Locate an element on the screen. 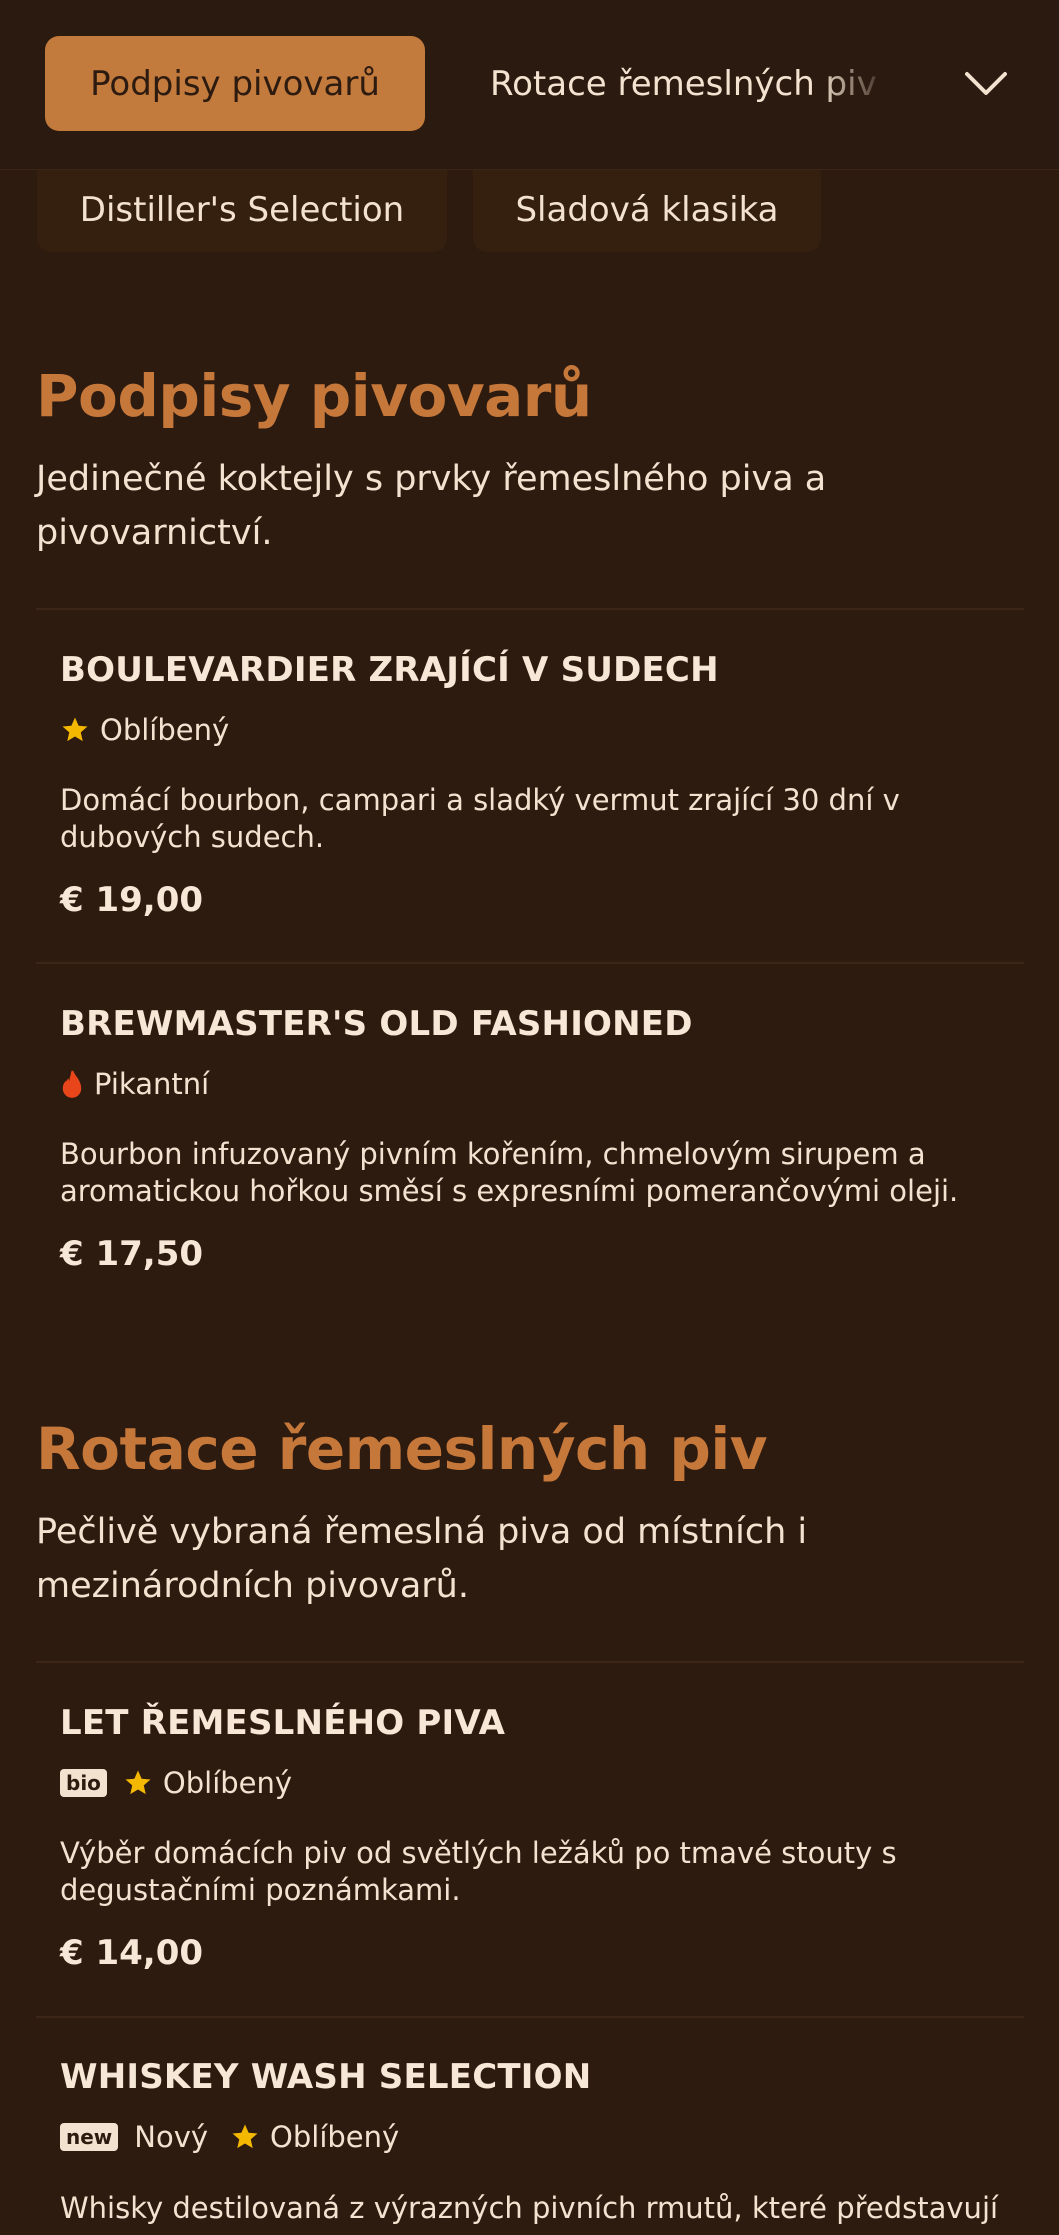 The height and width of the screenshot is (2235, 1059). item-price: € 14,00 is located at coordinates (132, 1953).